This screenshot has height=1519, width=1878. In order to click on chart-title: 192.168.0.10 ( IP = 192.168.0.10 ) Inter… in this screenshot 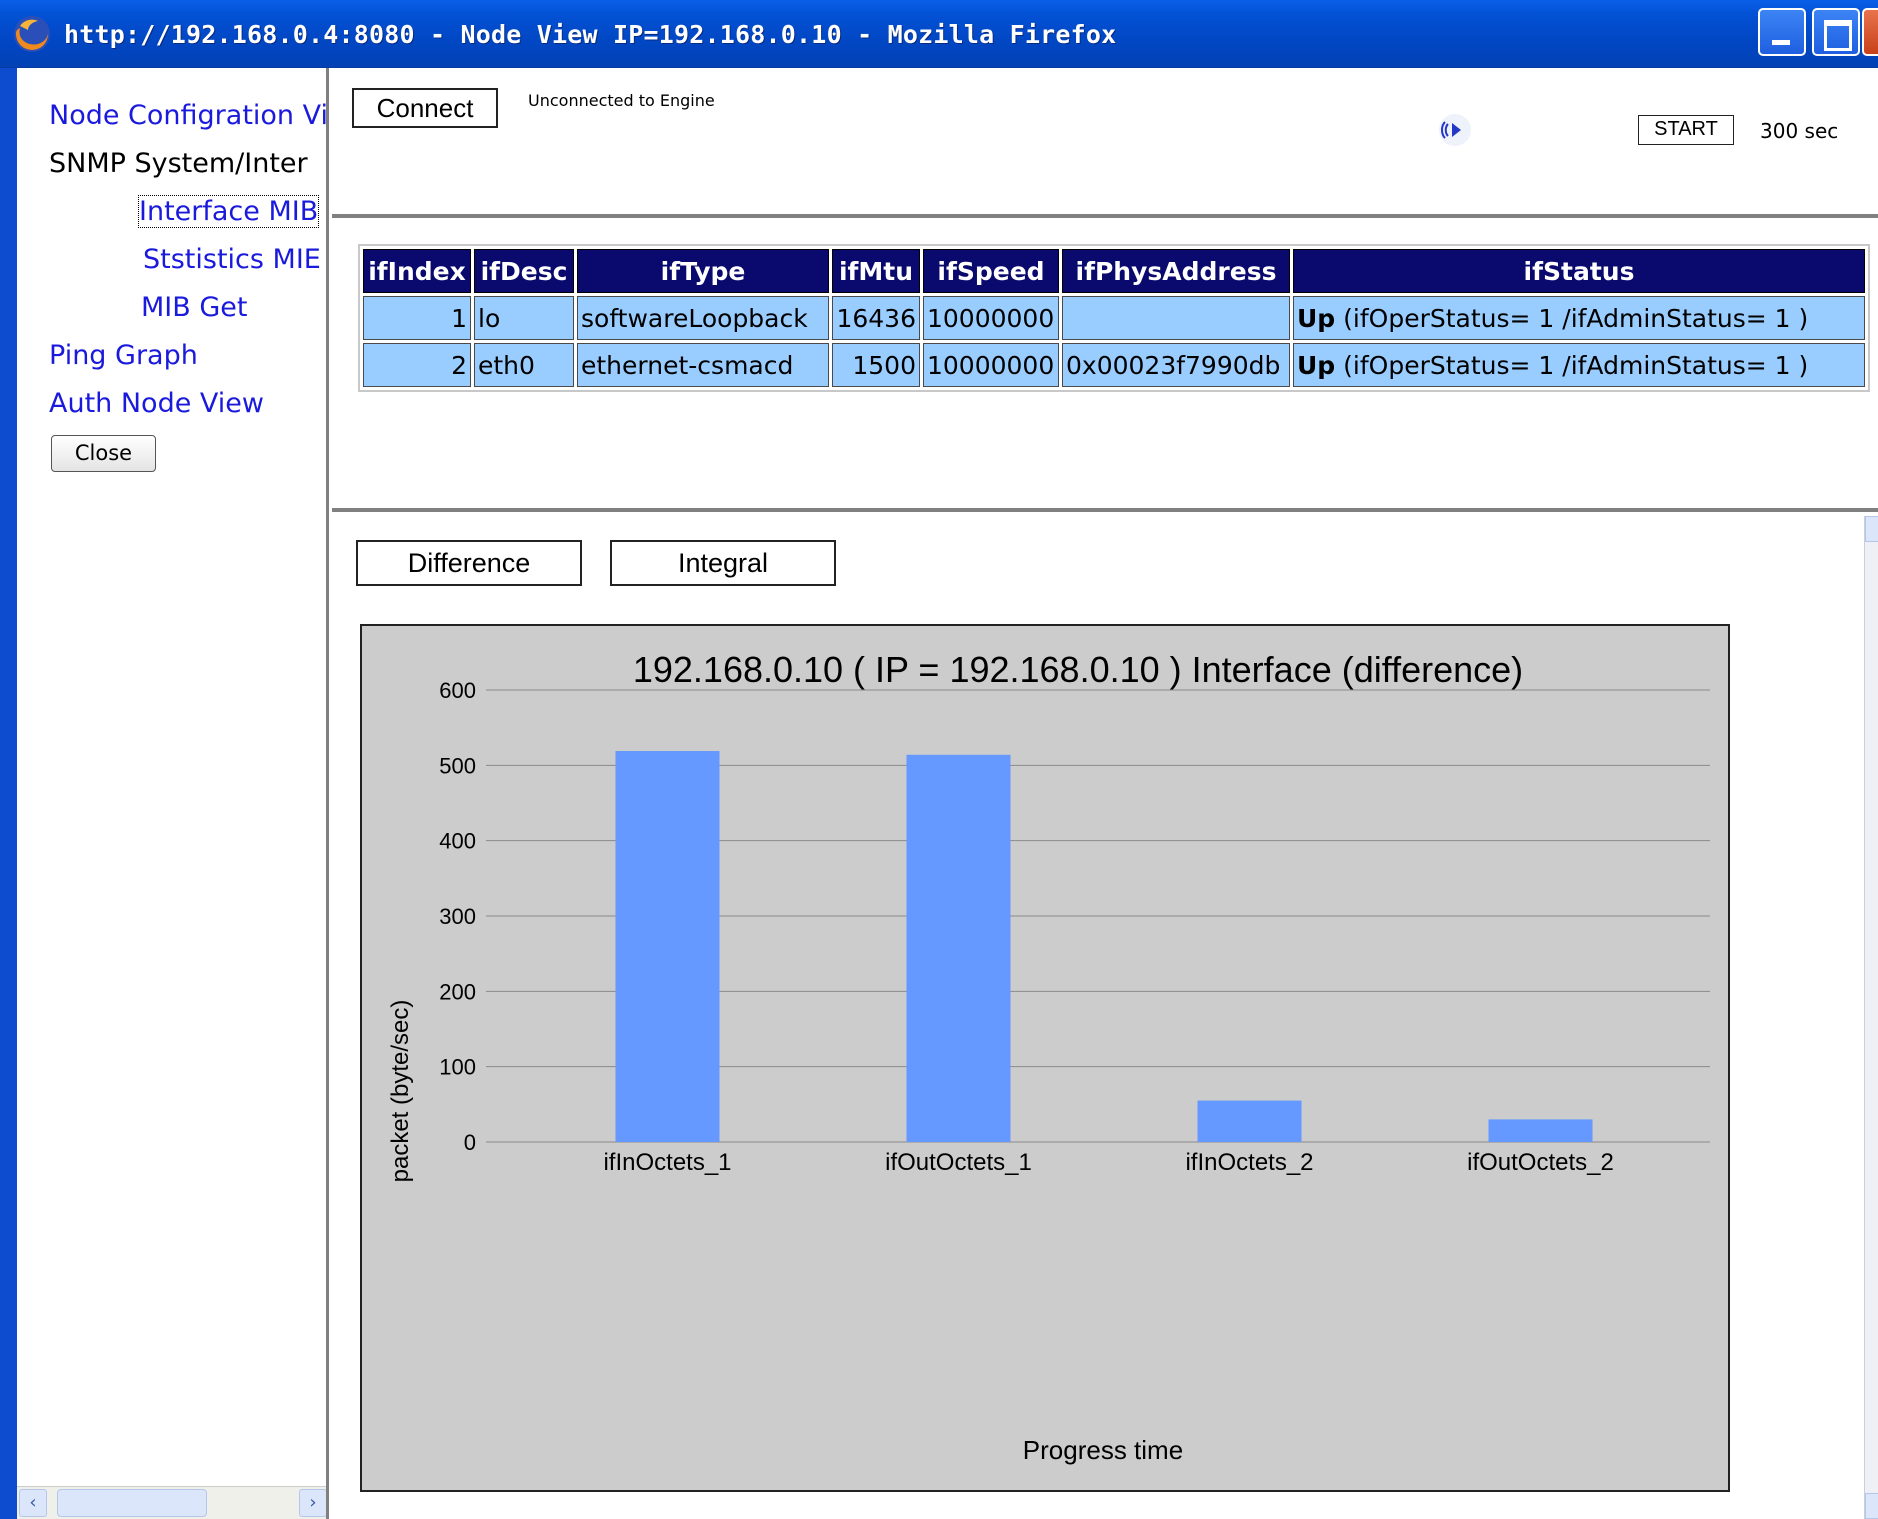, I will do `click(1078, 669)`.